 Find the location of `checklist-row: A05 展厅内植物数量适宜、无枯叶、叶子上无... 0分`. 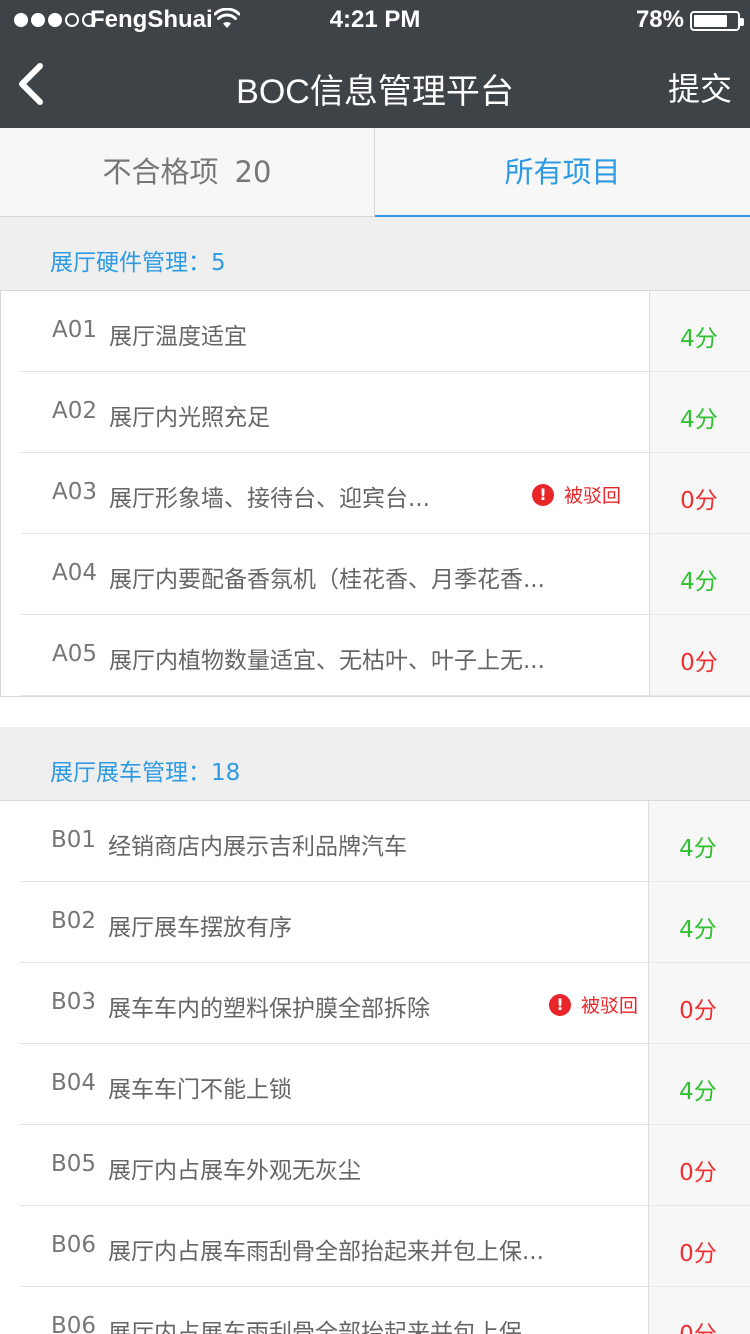

checklist-row: A05 展厅内植物数量适宜、无枯叶、叶子上无... 0分 is located at coordinates (375, 655).